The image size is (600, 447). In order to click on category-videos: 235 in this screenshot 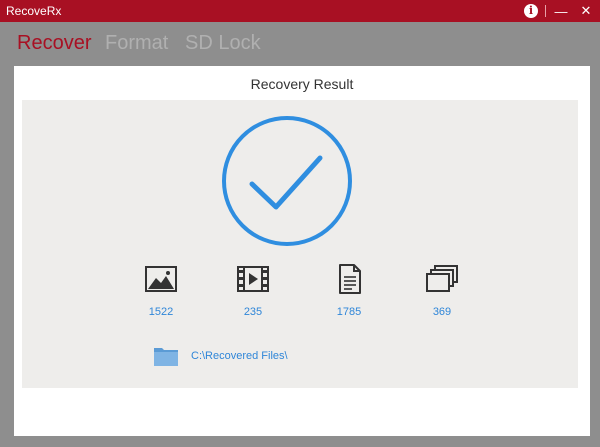, I will do `click(253, 291)`.